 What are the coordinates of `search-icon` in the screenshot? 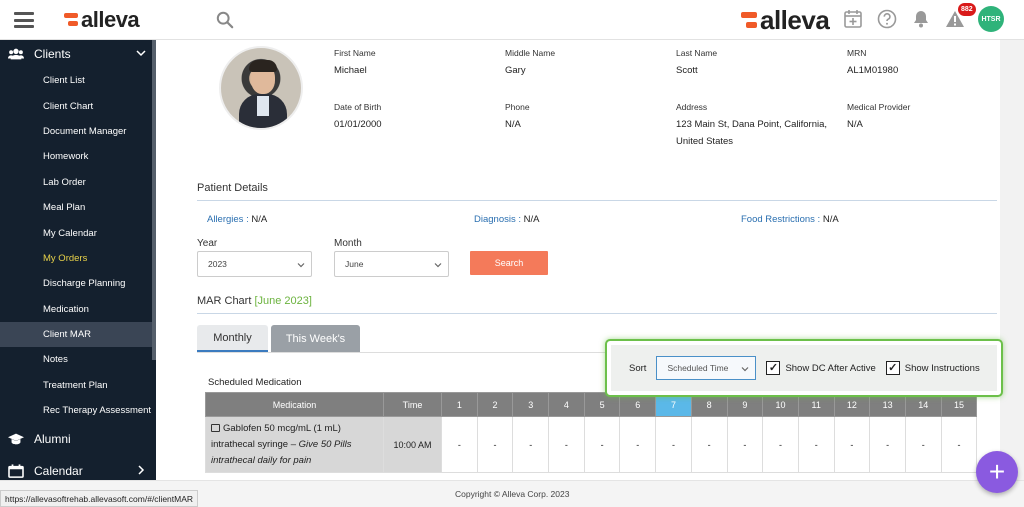 It's located at (225, 20).